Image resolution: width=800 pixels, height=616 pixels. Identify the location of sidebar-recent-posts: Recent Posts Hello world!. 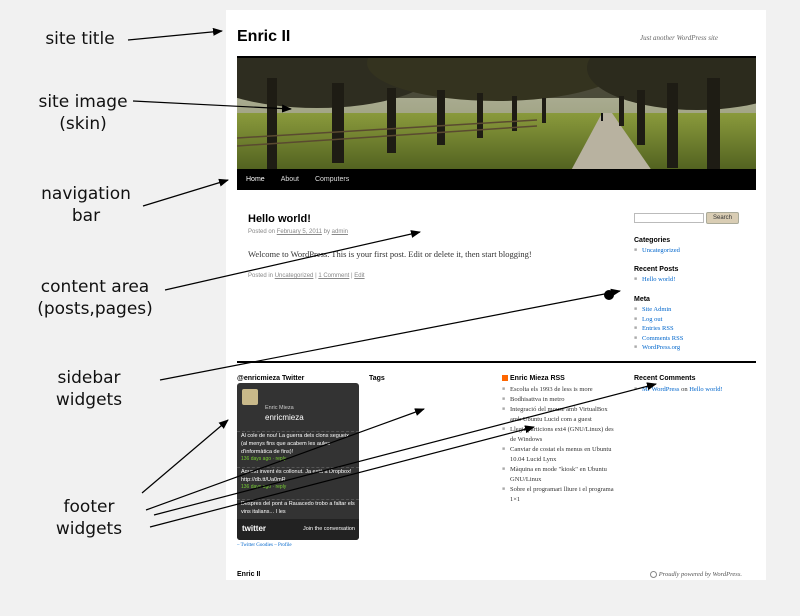
(694, 275).